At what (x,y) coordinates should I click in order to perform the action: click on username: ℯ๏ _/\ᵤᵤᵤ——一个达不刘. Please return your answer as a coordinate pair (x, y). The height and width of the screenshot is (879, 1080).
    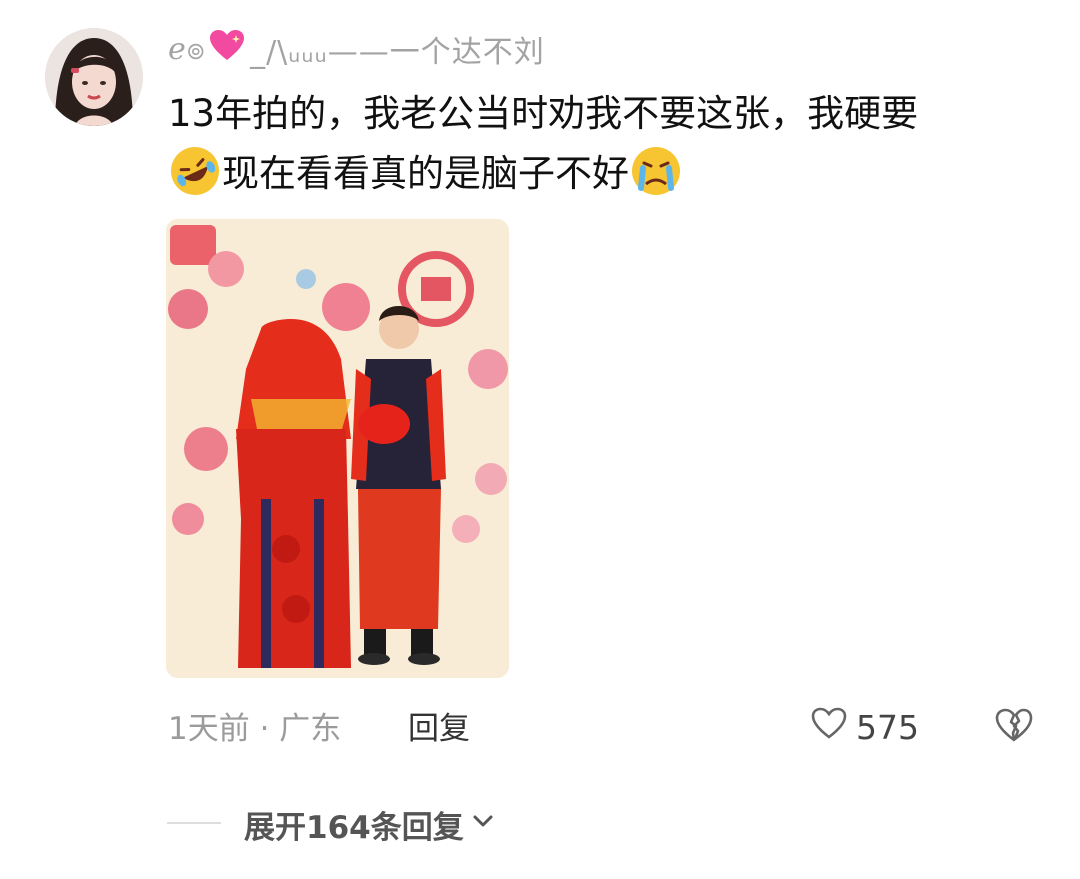
    Looking at the image, I should click on (356, 49).